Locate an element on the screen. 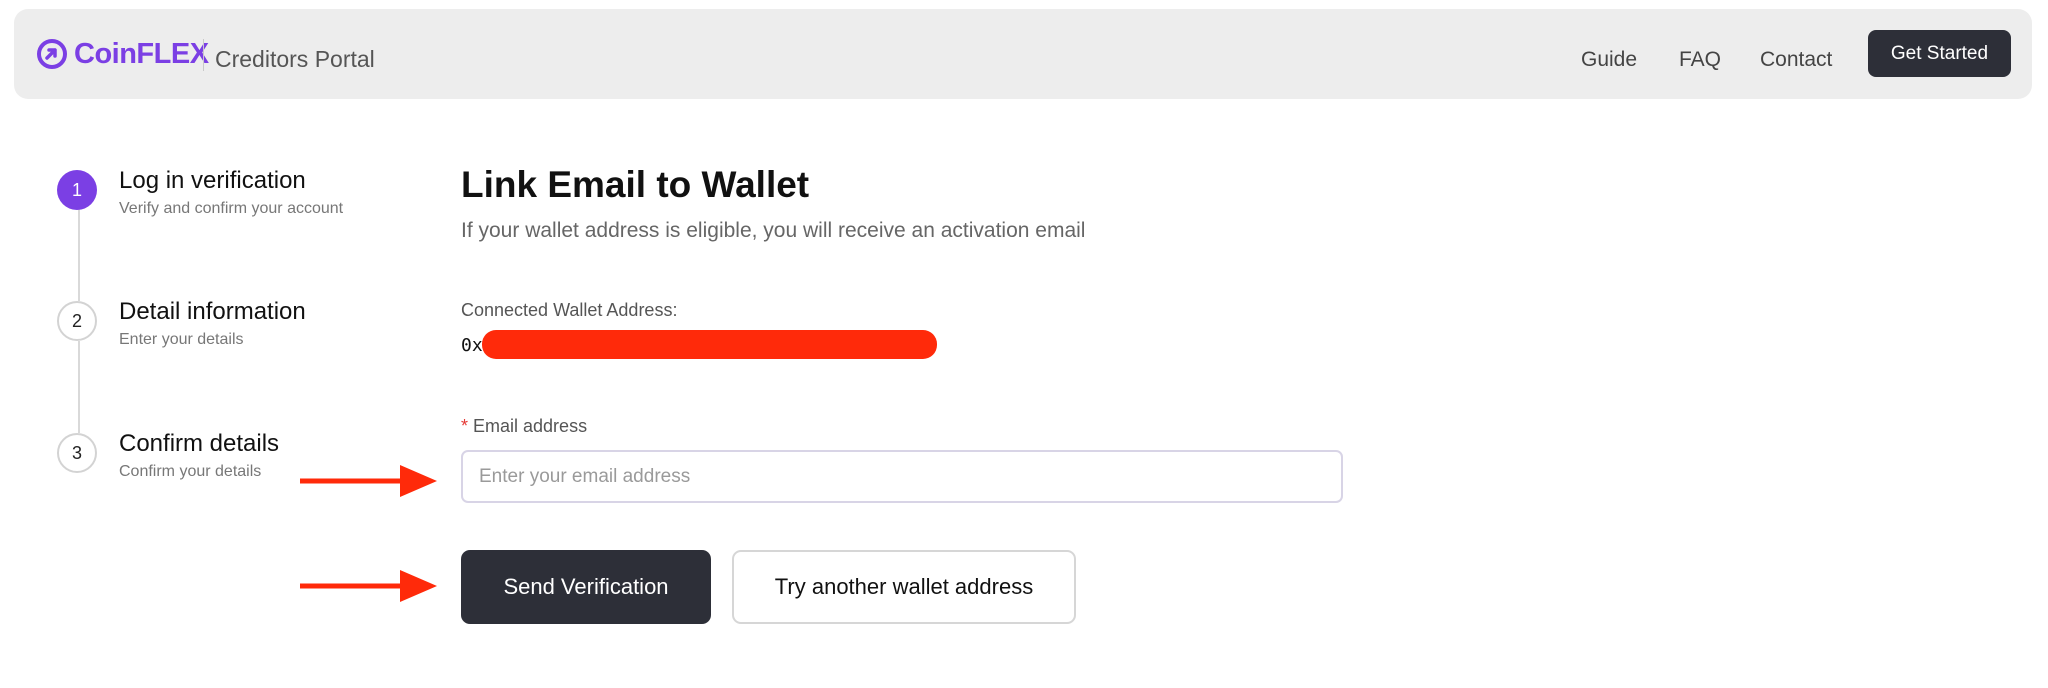 The width and height of the screenshot is (2048, 688). coinflex-logo: CoinFLEX is located at coordinates (122, 54).